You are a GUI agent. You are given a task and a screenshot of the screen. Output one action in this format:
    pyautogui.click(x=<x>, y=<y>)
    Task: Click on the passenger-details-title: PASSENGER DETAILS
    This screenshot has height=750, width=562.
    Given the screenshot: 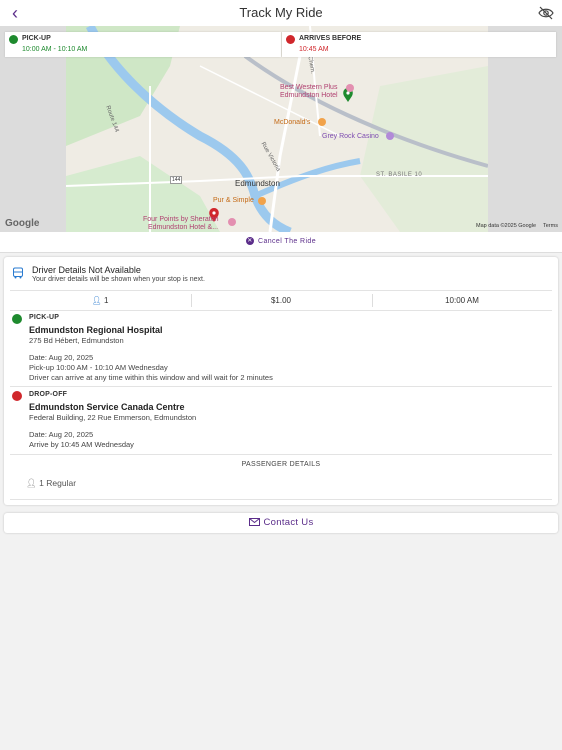 What is the action you would take?
    pyautogui.click(x=281, y=464)
    